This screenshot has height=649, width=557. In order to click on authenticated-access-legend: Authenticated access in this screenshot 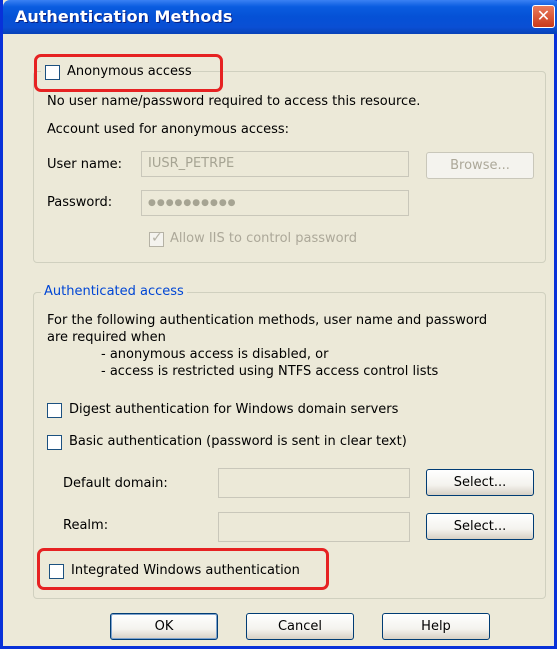, I will do `click(114, 291)`.